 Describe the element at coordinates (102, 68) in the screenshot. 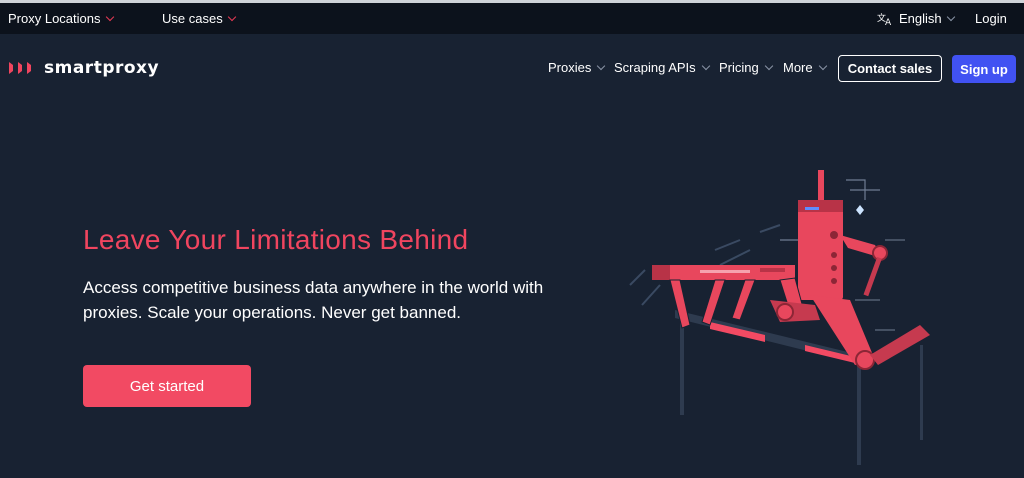

I see `logo-text: smartproxy` at that location.